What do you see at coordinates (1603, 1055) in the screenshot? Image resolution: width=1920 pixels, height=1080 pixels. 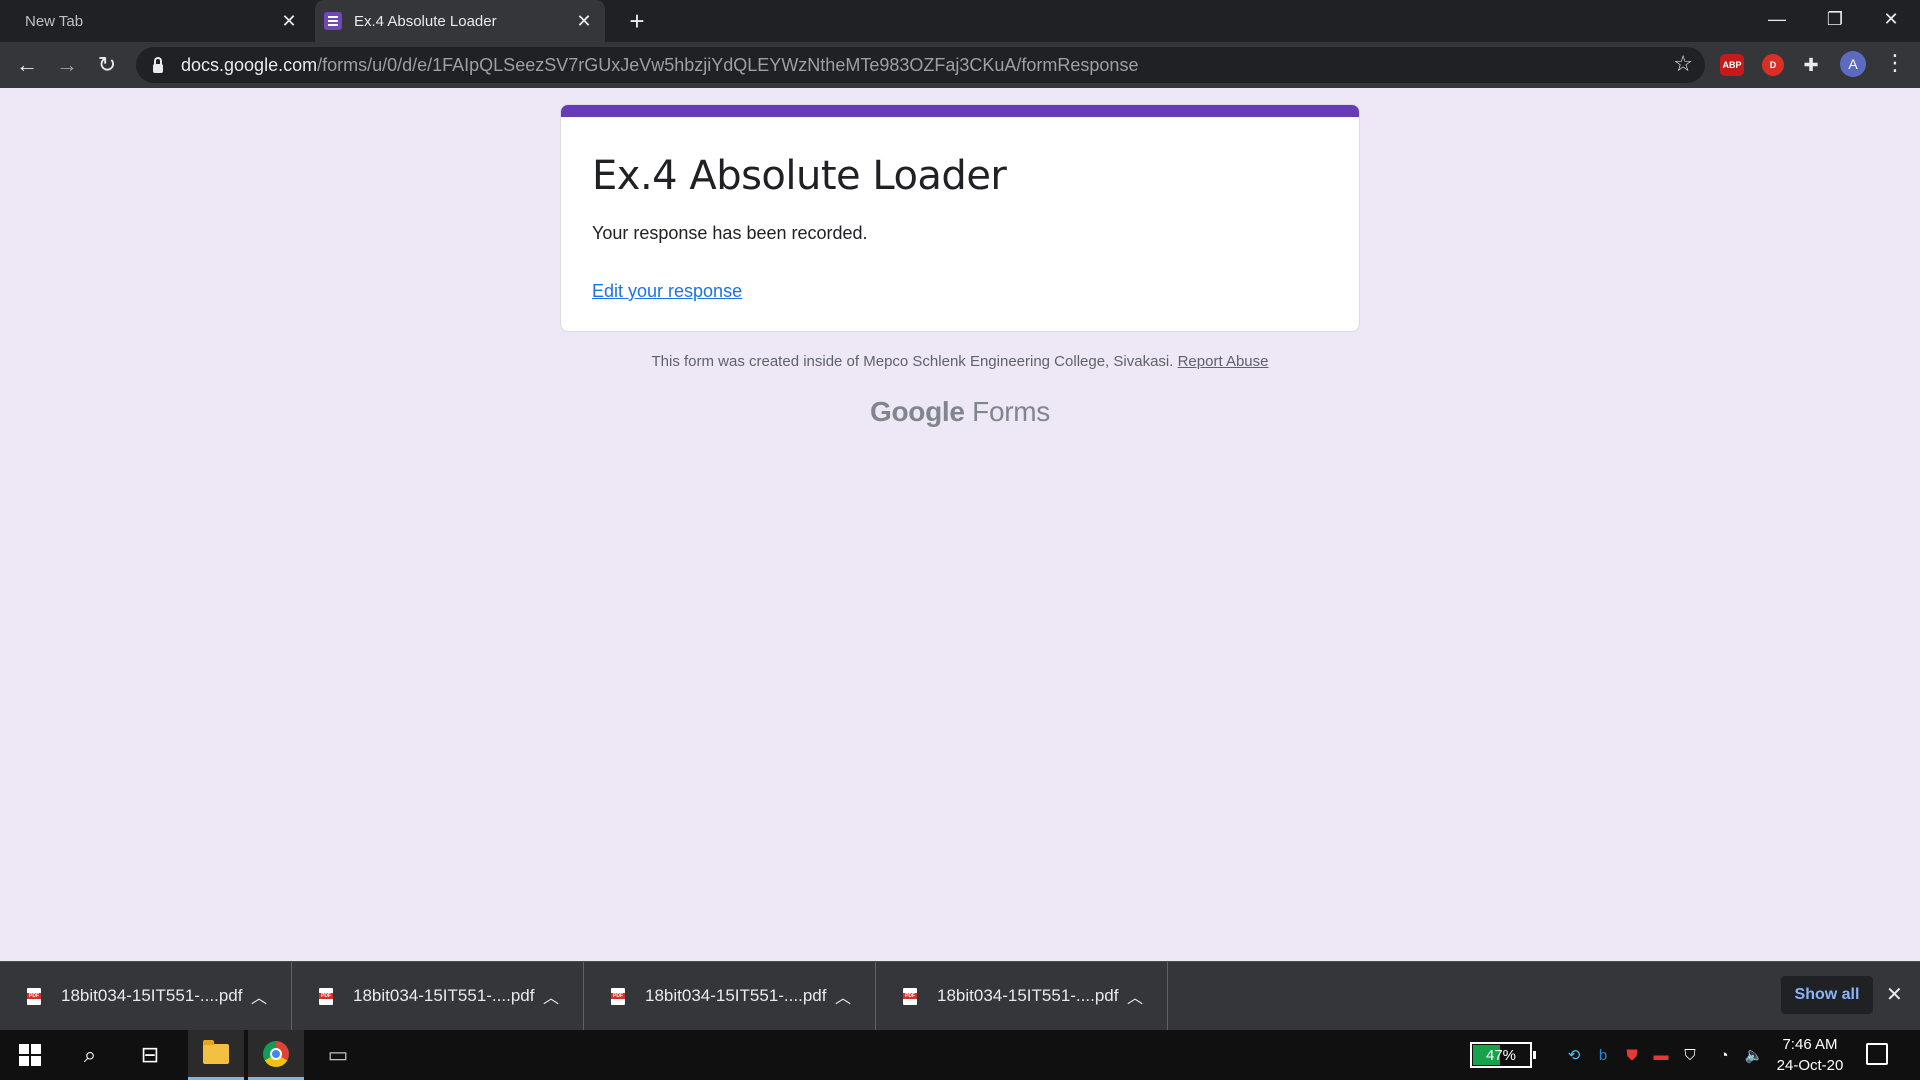 I see `bing-icon: b` at bounding box center [1603, 1055].